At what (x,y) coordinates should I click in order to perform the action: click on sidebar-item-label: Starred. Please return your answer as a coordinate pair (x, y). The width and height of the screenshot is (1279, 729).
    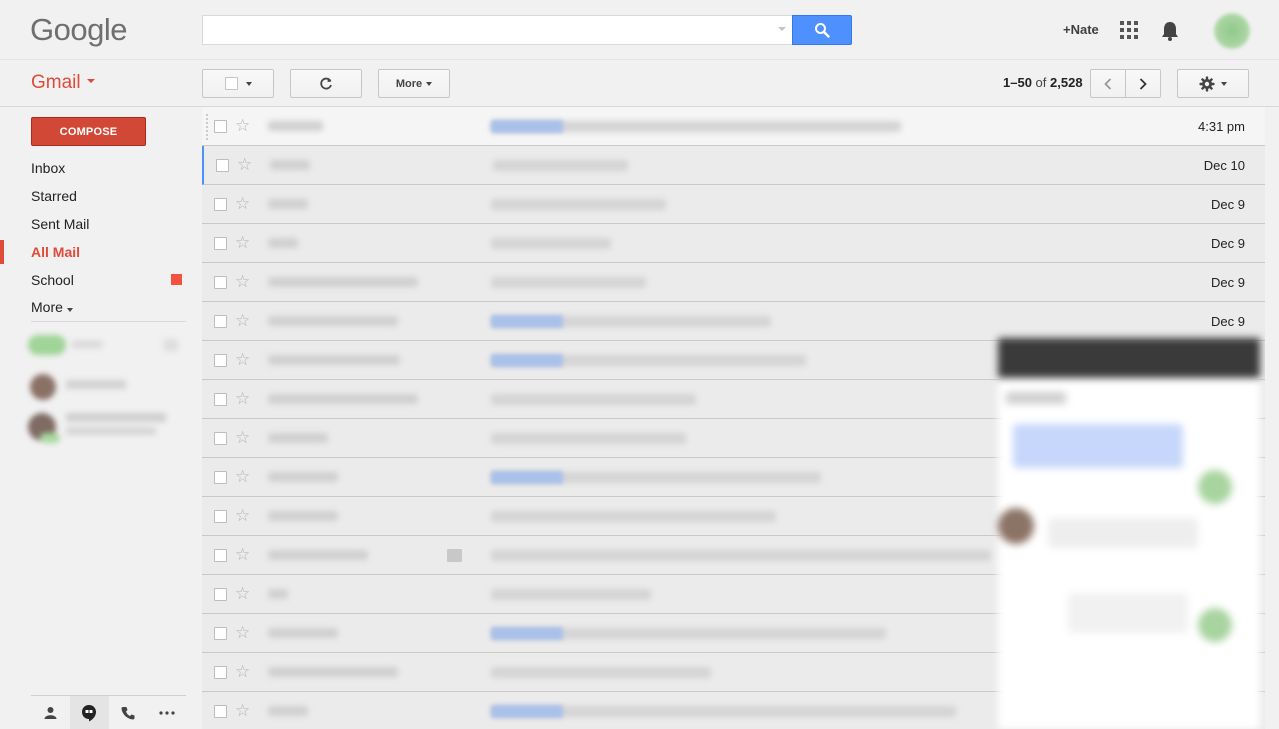
    Looking at the image, I should click on (54, 196).